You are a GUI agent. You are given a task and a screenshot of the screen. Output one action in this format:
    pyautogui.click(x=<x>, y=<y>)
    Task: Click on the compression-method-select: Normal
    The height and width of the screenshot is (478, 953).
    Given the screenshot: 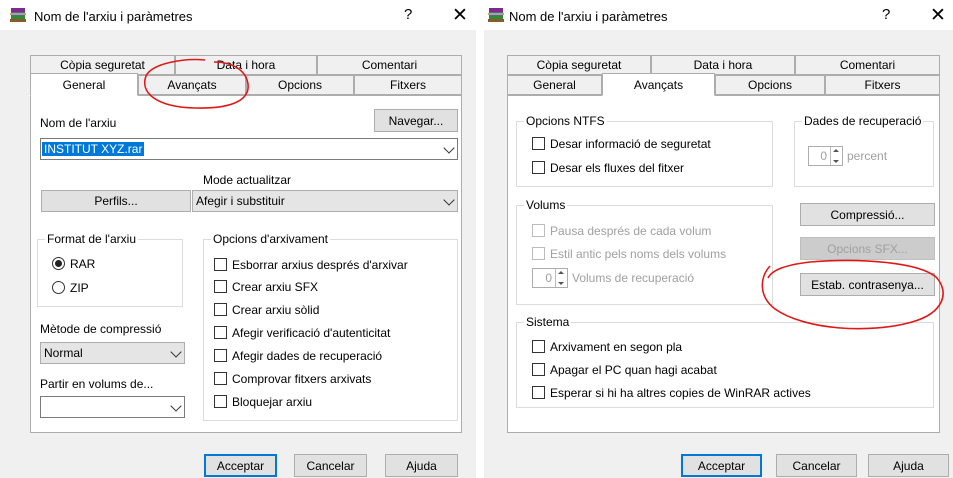 What is the action you would take?
    pyautogui.click(x=112, y=353)
    